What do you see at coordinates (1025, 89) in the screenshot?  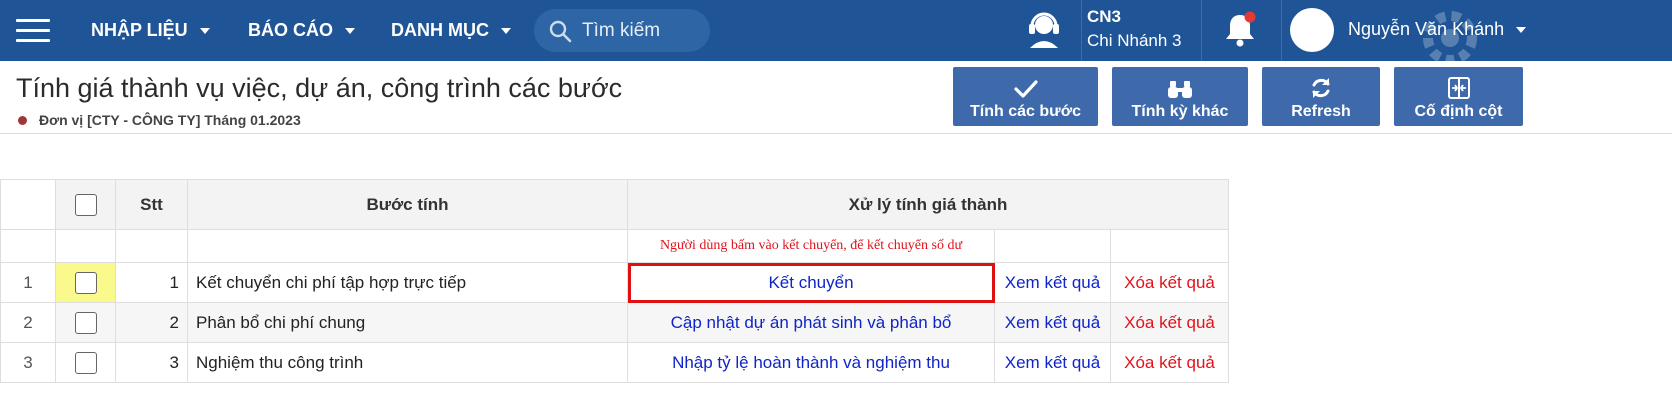 I see `check-icon` at bounding box center [1025, 89].